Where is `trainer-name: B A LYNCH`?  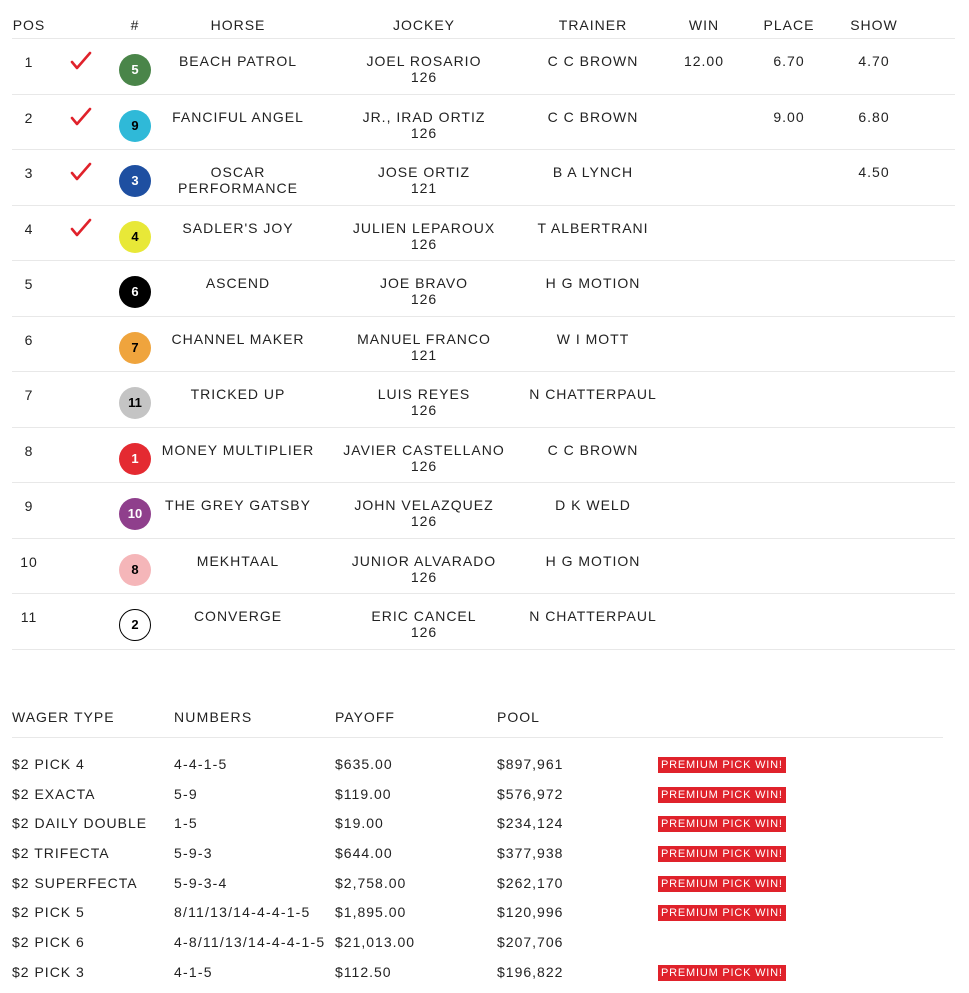
trainer-name: B A LYNCH is located at coordinates (593, 165).